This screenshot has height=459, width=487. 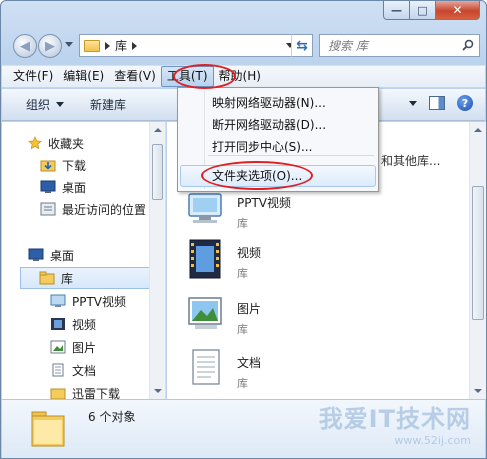 I want to click on refresh-button: ⇆, so click(x=302, y=45).